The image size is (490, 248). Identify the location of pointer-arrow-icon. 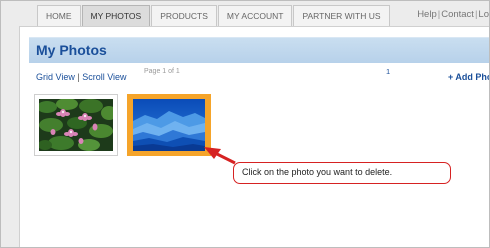
(220, 156).